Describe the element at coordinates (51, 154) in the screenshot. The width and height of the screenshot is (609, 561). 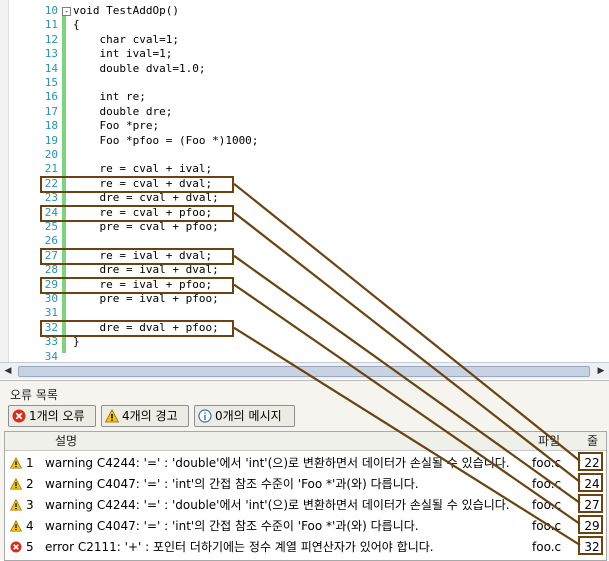
I see `line-number: 20` at that location.